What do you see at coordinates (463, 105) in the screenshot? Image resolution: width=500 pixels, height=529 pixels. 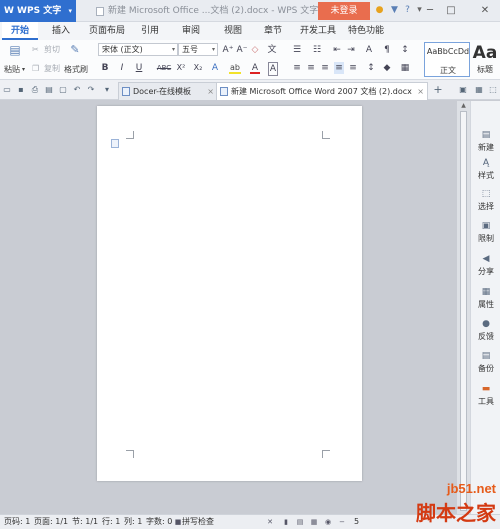 I see `scroll-up-icon: ▲` at bounding box center [463, 105].